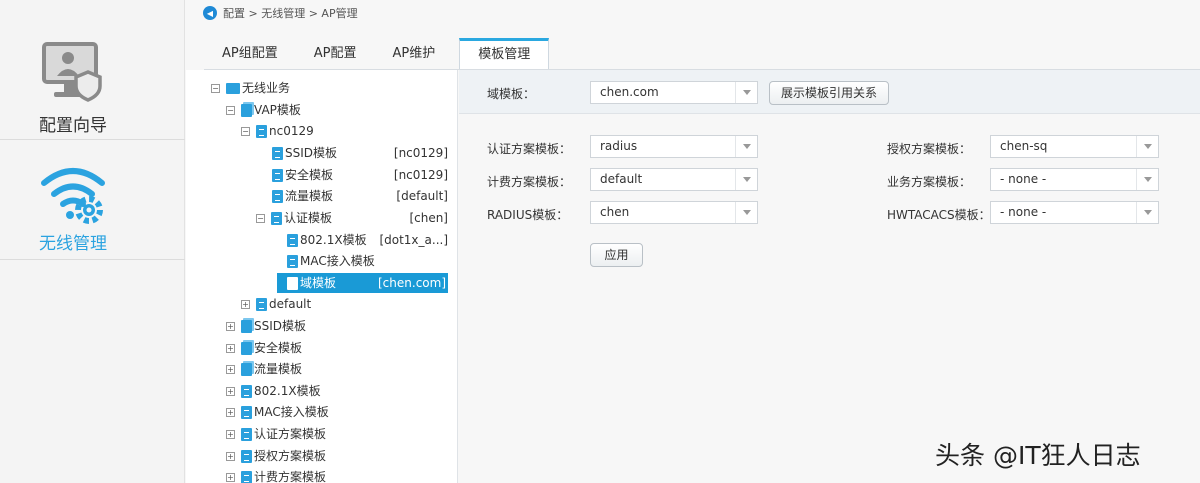 The height and width of the screenshot is (483, 1200). What do you see at coordinates (367, 261) in the screenshot?
I see `tree-node-mac: MAC接入模板` at bounding box center [367, 261].